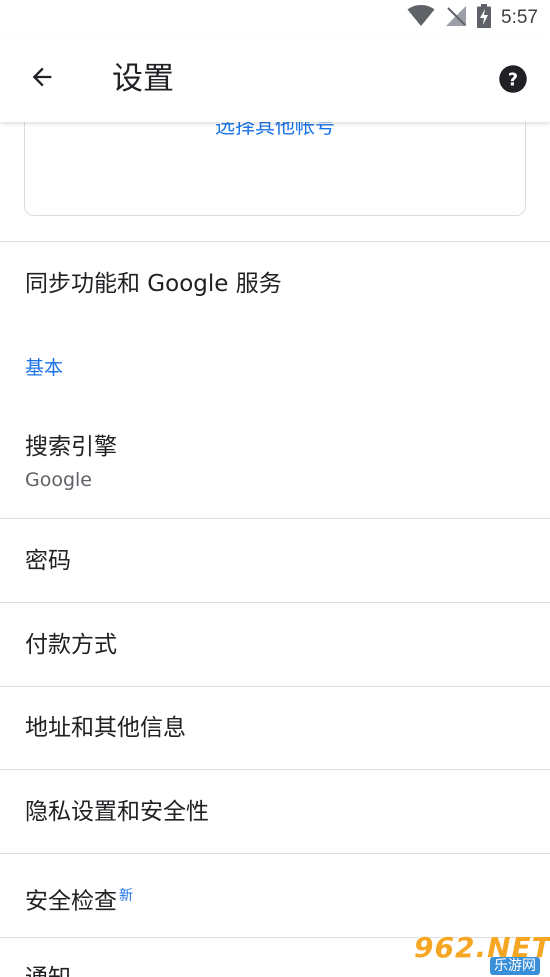 This screenshot has width=550, height=977. What do you see at coordinates (105, 728) in the screenshot?
I see `addresses-label: 地址和其他信息` at bounding box center [105, 728].